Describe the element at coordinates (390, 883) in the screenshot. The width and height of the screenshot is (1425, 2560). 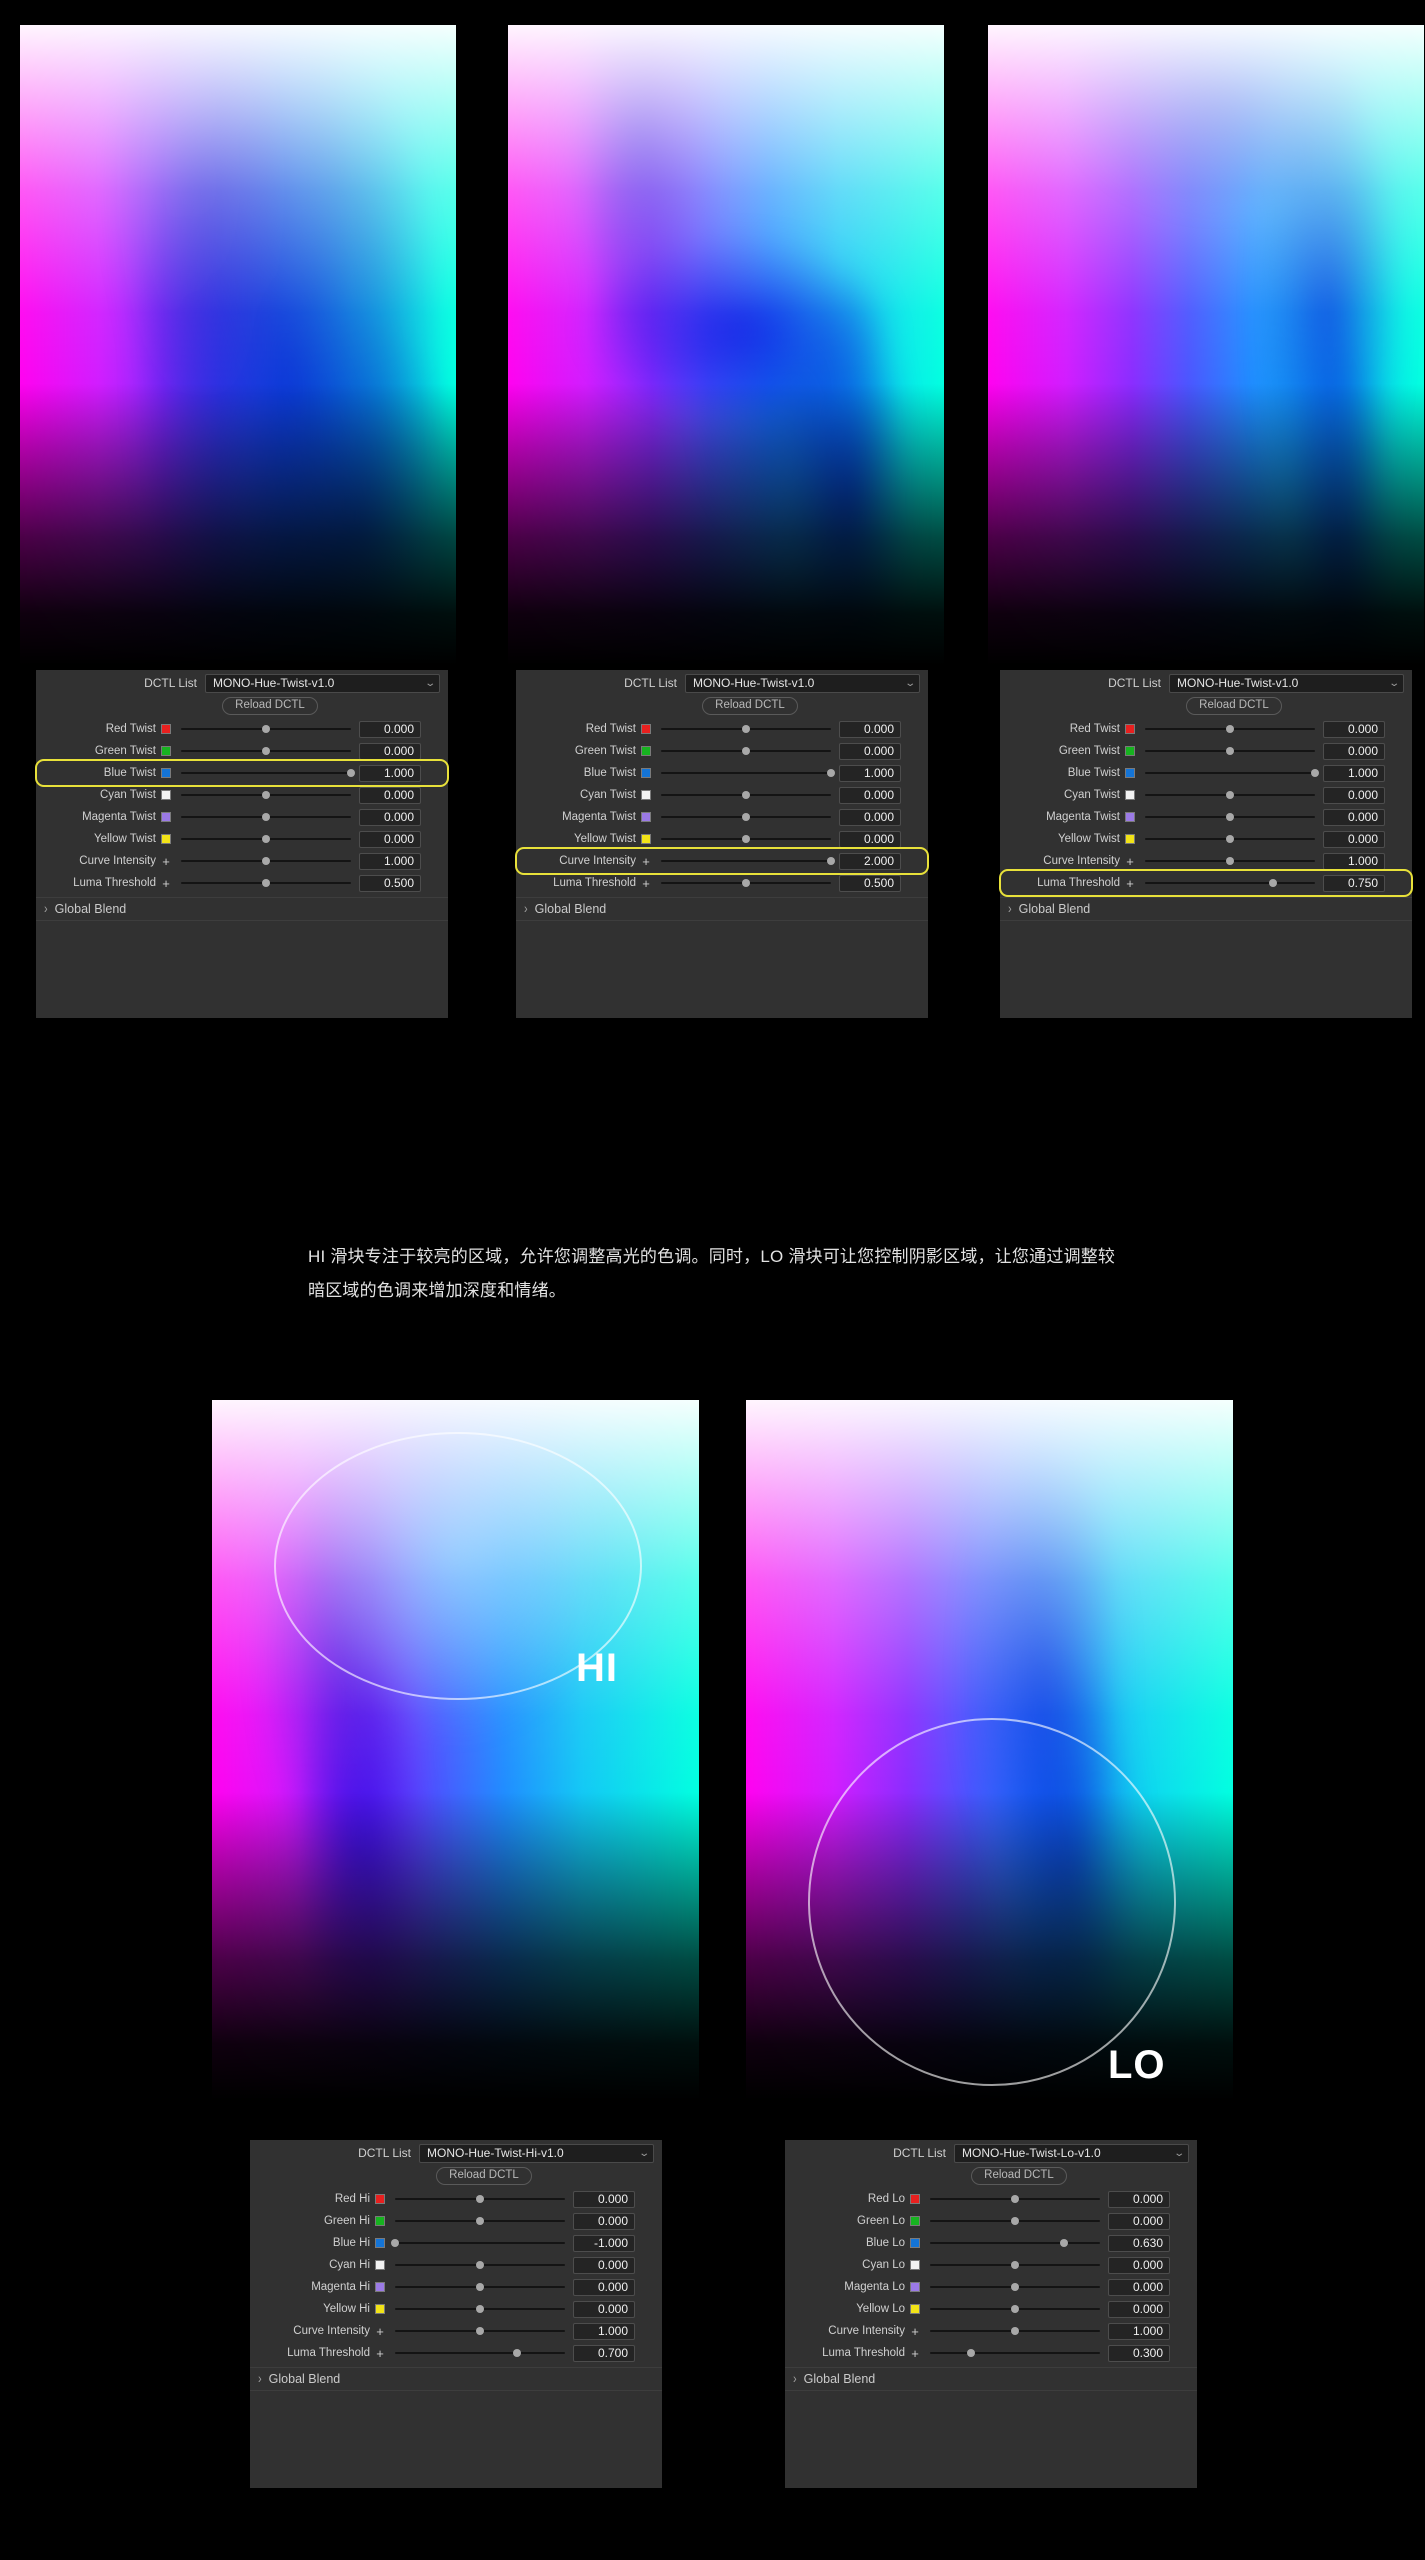
I see `slider-value-field: 0.500` at that location.